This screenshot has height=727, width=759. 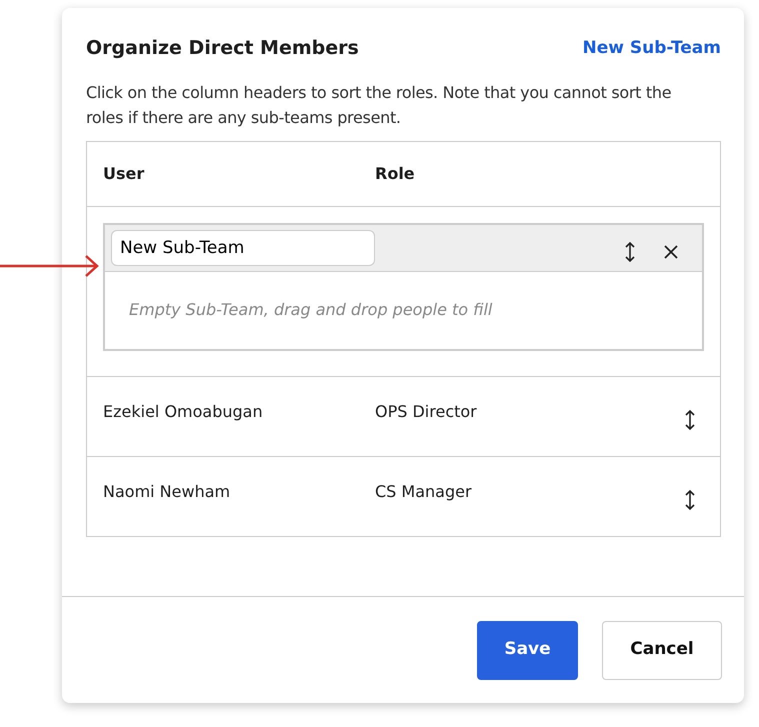 I want to click on arrow-icon, so click(x=50, y=266).